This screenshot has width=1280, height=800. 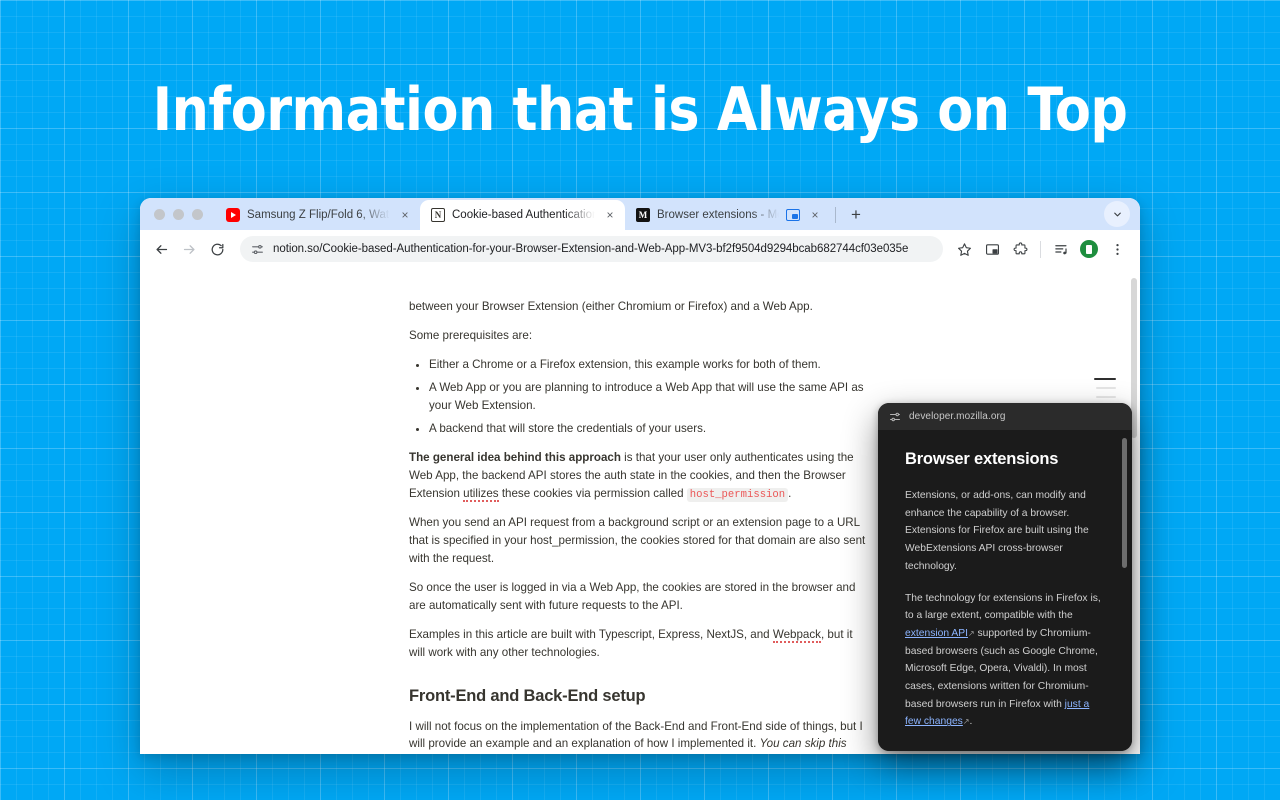 I want to click on tab-notion: N Cookie-based Authentication ×, so click(x=522, y=215).